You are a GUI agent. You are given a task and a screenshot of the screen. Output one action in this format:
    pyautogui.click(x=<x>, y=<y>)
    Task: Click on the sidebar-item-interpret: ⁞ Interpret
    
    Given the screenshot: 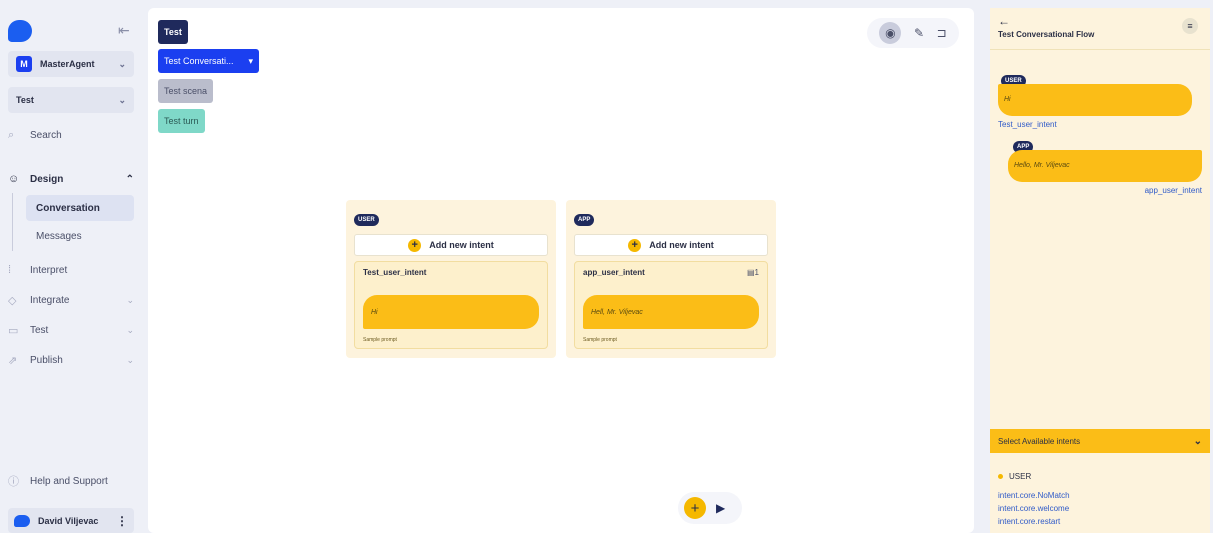 What is the action you would take?
    pyautogui.click(x=71, y=270)
    